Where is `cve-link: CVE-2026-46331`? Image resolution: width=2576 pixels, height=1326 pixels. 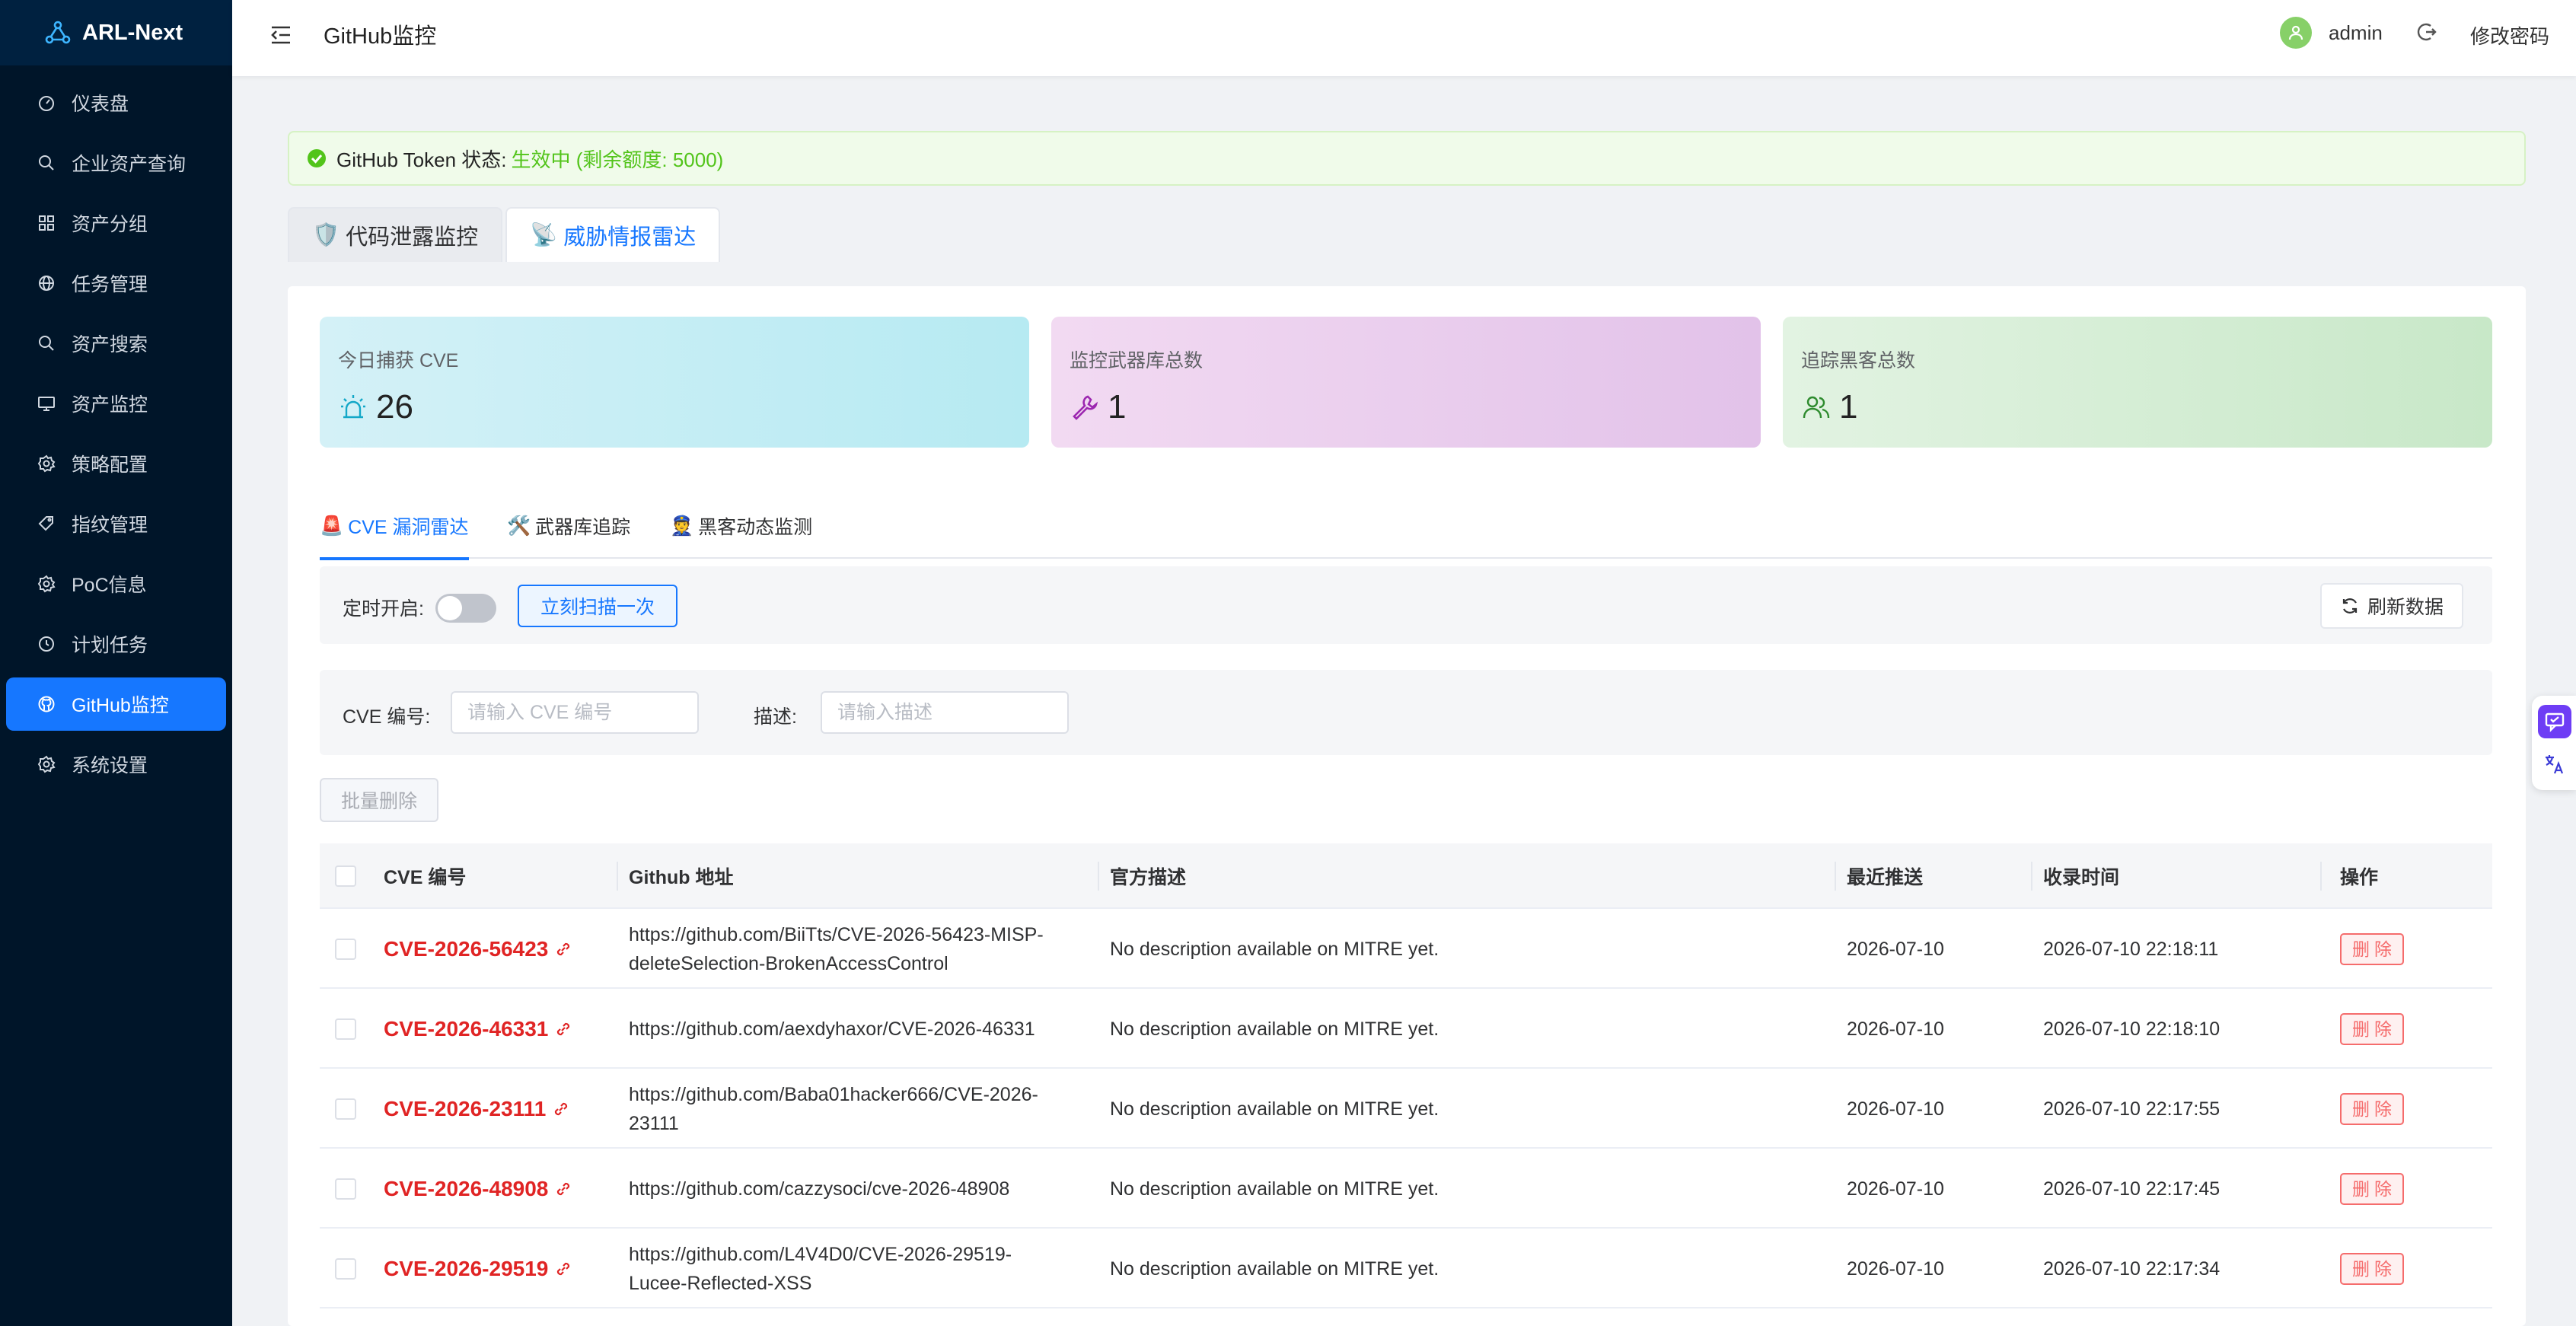
cve-link: CVE-2026-46331 is located at coordinates (478, 1029).